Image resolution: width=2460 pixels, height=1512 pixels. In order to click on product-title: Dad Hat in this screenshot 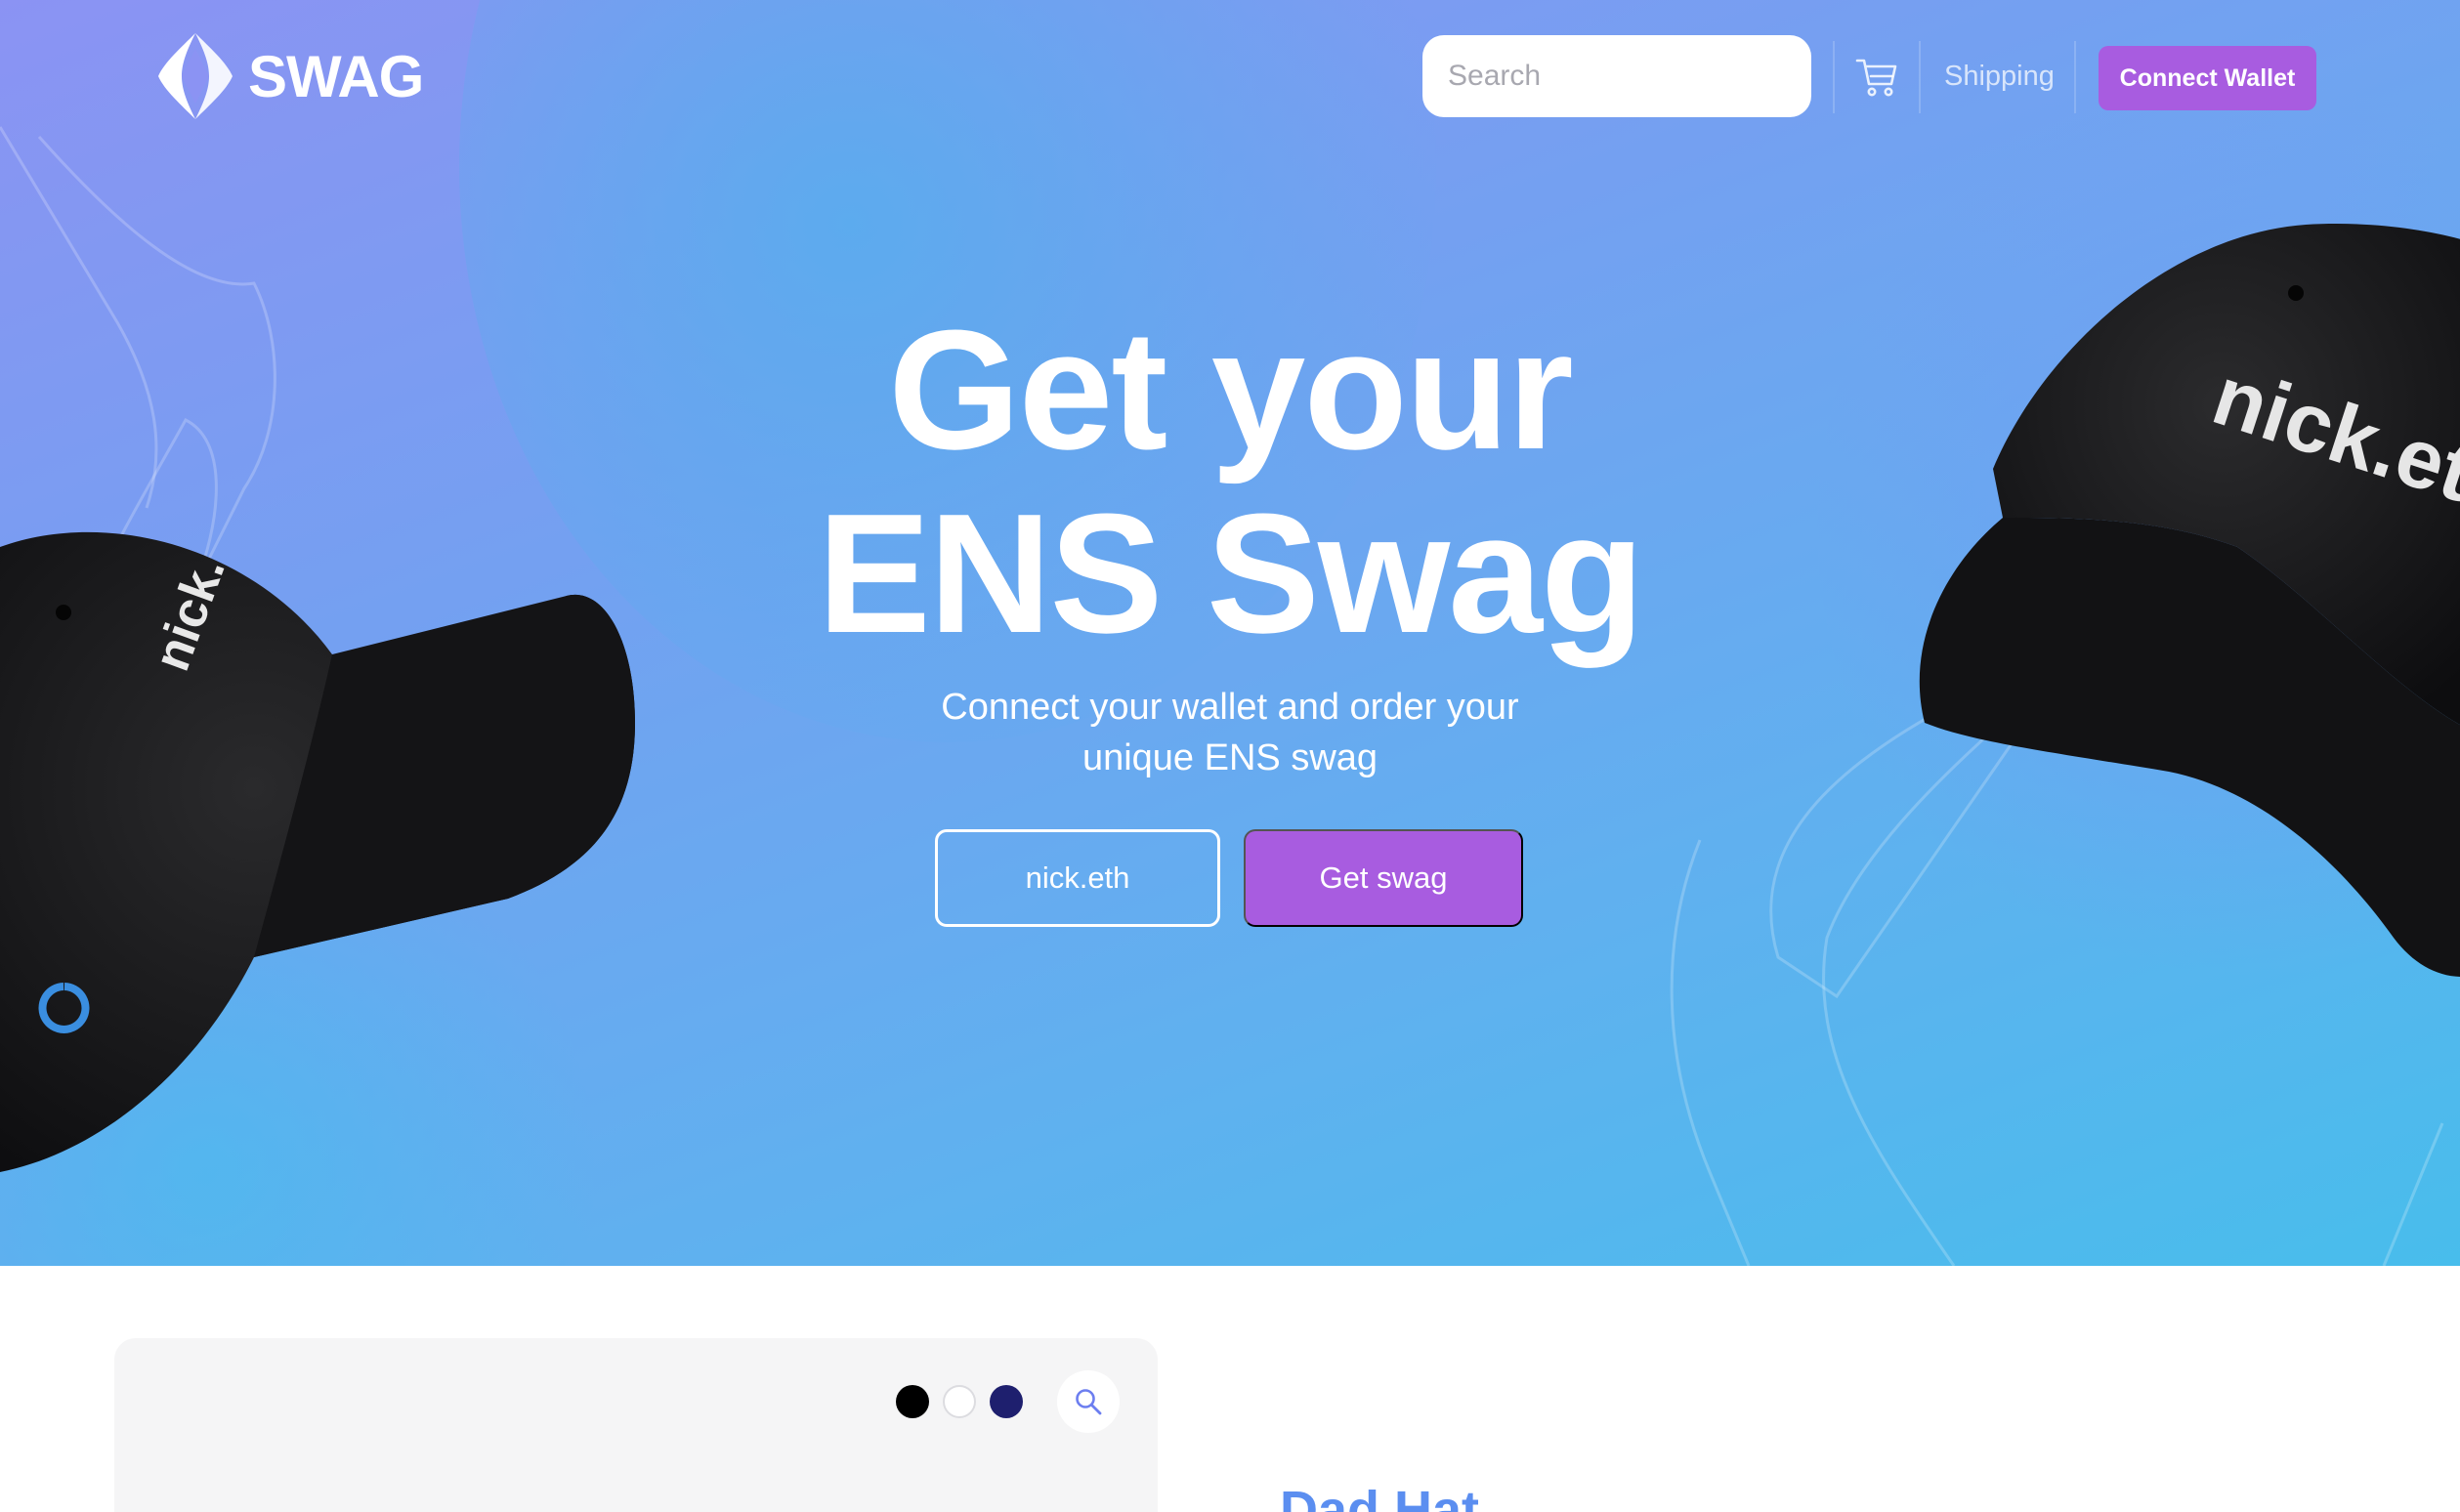, I will do `click(1380, 1496)`.